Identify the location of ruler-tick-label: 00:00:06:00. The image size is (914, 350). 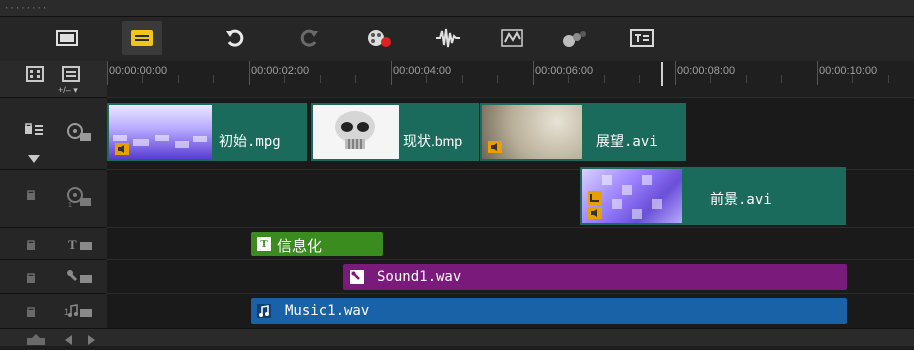
(564, 71).